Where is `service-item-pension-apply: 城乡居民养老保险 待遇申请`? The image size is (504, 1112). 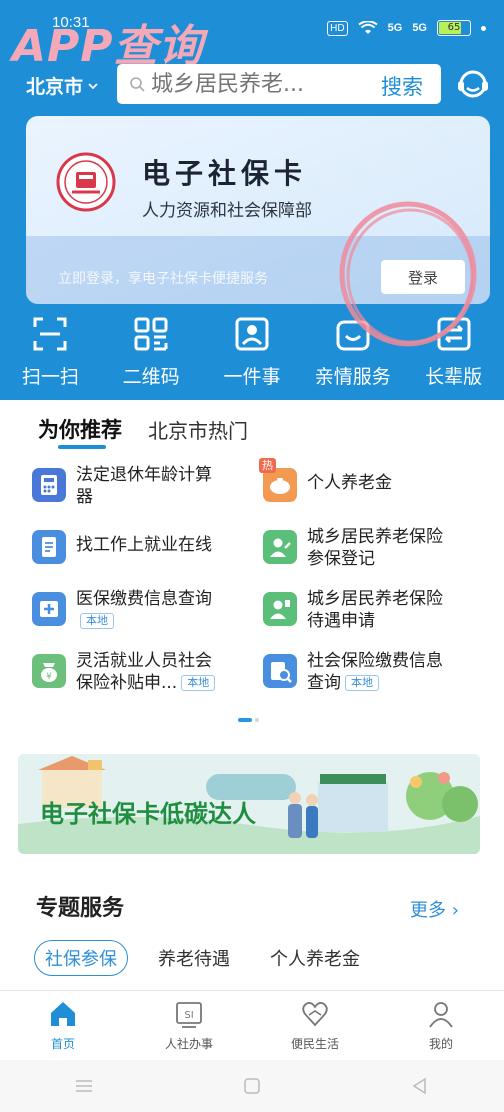
service-item-pension-apply: 城乡居民养老保险 待遇申请 is located at coordinates (372, 611).